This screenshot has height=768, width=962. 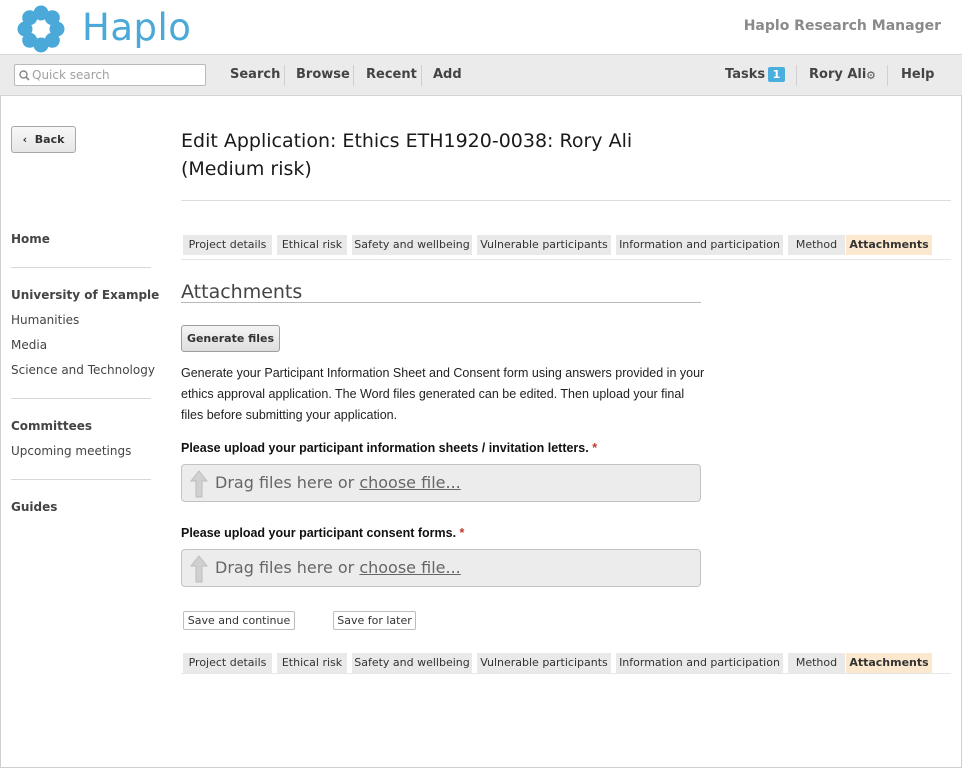 I want to click on section-title: Attachments, so click(x=242, y=292).